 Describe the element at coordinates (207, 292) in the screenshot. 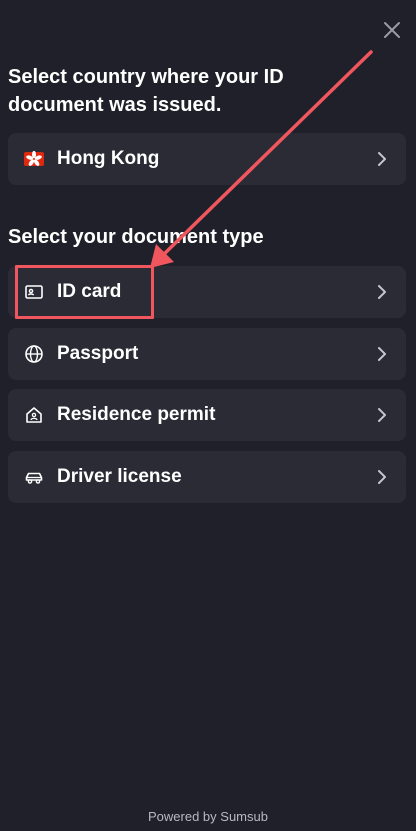

I see `document-option-id-card: ID card` at that location.